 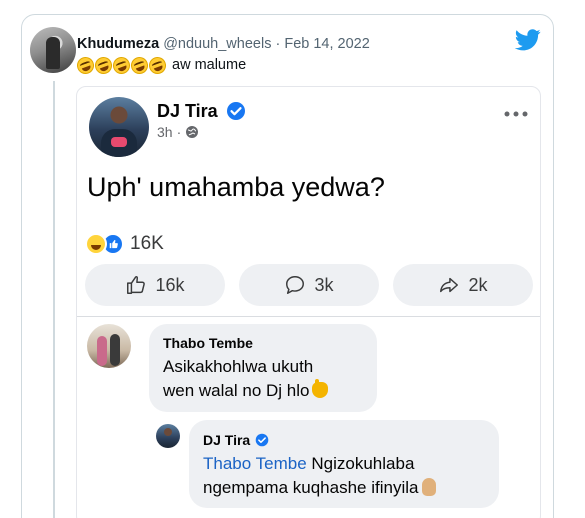 I want to click on share-button: 2k, so click(x=463, y=285).